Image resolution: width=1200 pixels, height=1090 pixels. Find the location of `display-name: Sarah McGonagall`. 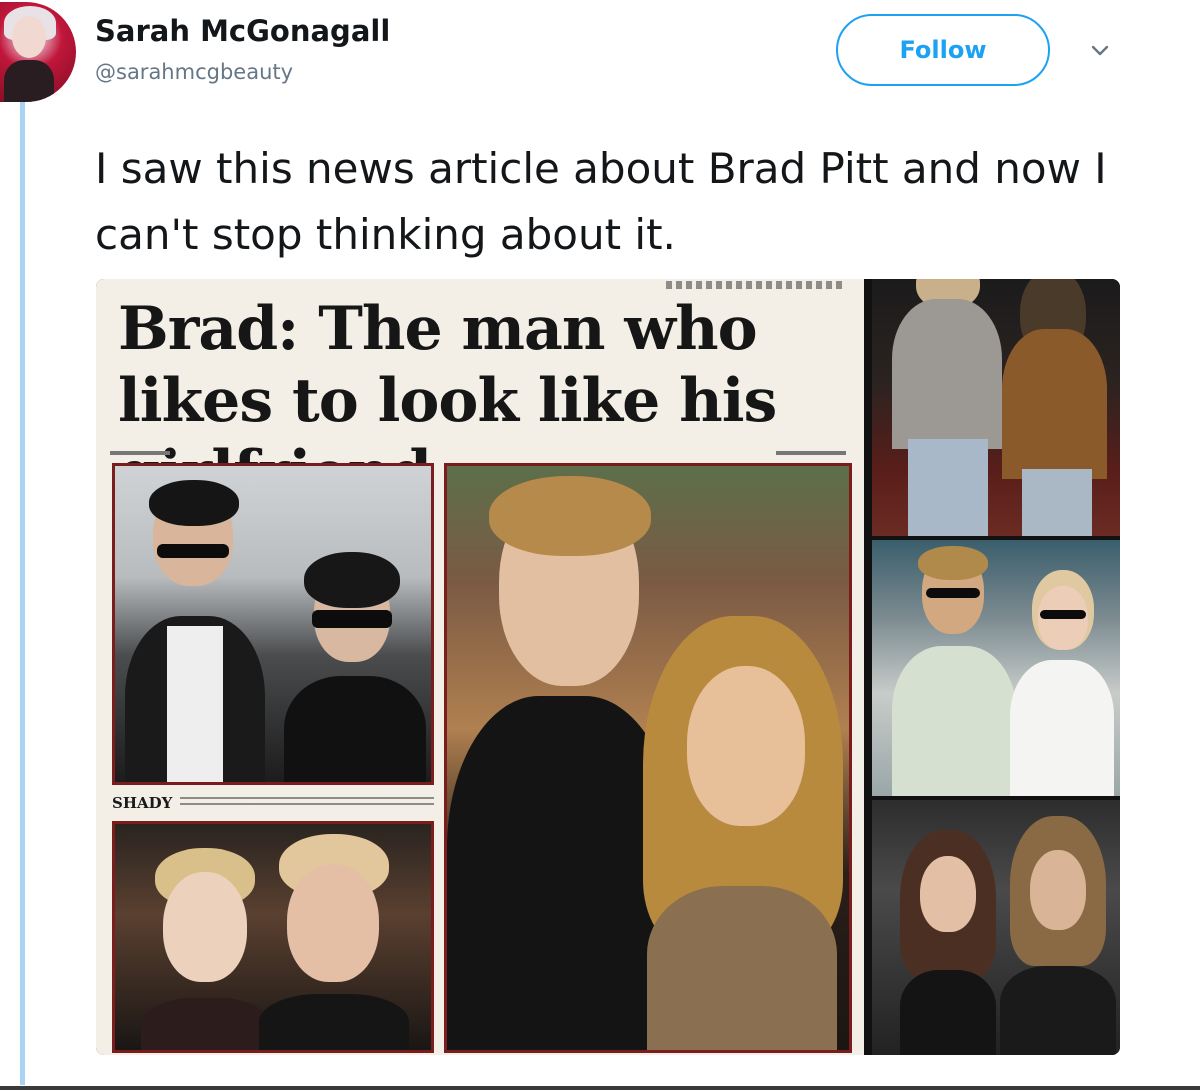

display-name: Sarah McGonagall is located at coordinates (242, 31).